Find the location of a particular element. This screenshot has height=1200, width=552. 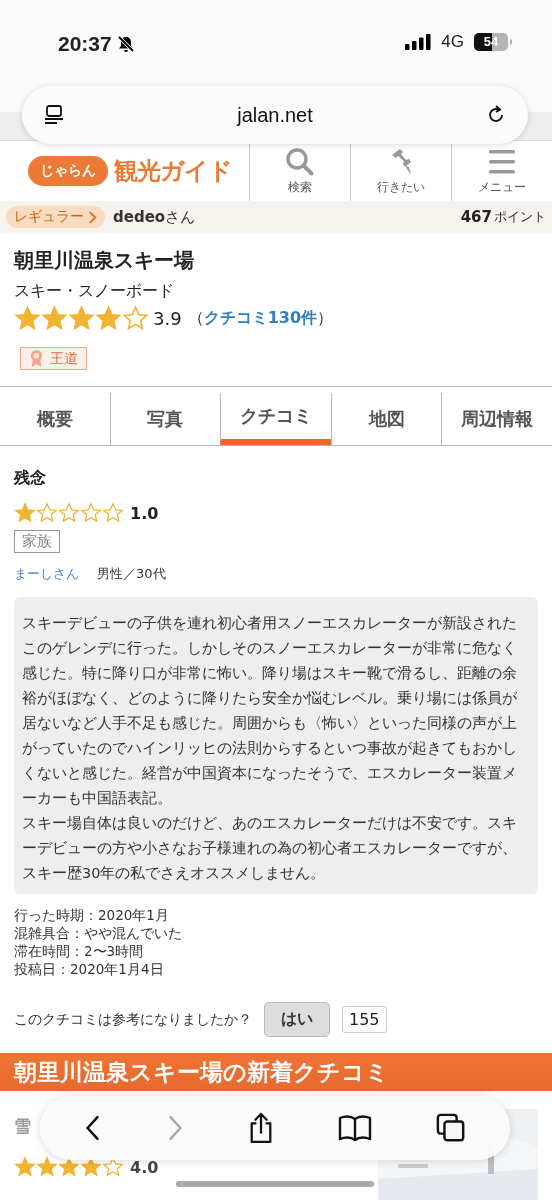

spot-badge: 王道 is located at coordinates (53, 358).